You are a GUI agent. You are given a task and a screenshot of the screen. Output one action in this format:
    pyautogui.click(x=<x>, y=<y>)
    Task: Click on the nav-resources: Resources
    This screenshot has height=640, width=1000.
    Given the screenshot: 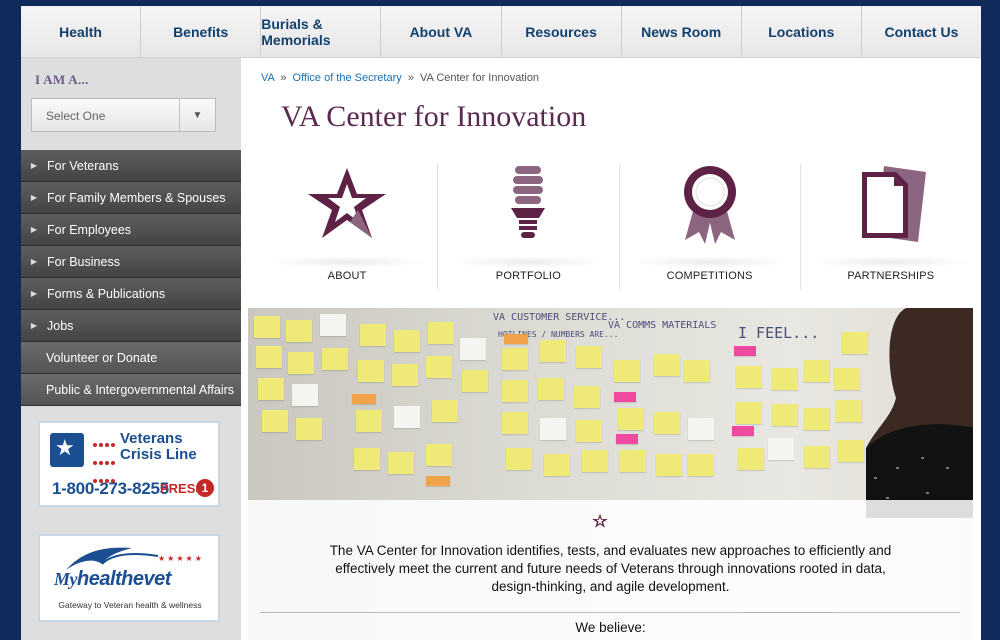 What is the action you would take?
    pyautogui.click(x=562, y=31)
    